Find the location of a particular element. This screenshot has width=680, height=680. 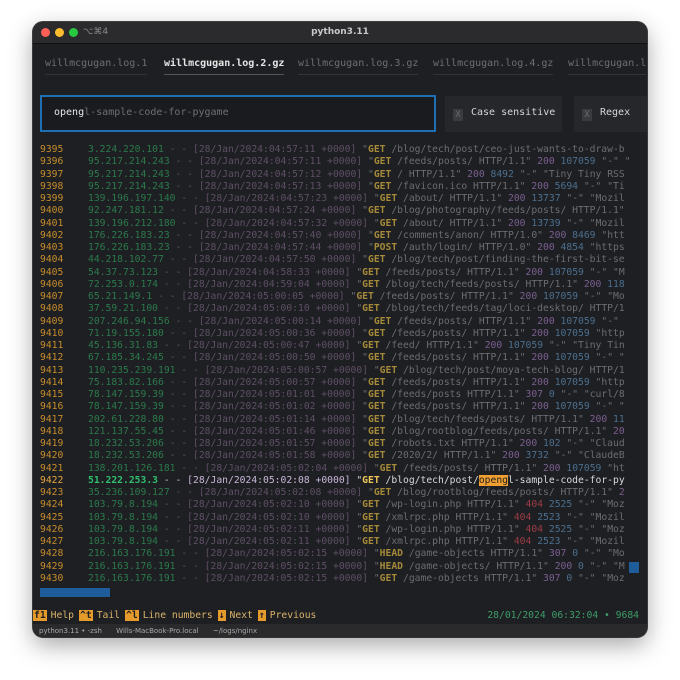

regex-checkbox: X Regex is located at coordinates (610, 114).